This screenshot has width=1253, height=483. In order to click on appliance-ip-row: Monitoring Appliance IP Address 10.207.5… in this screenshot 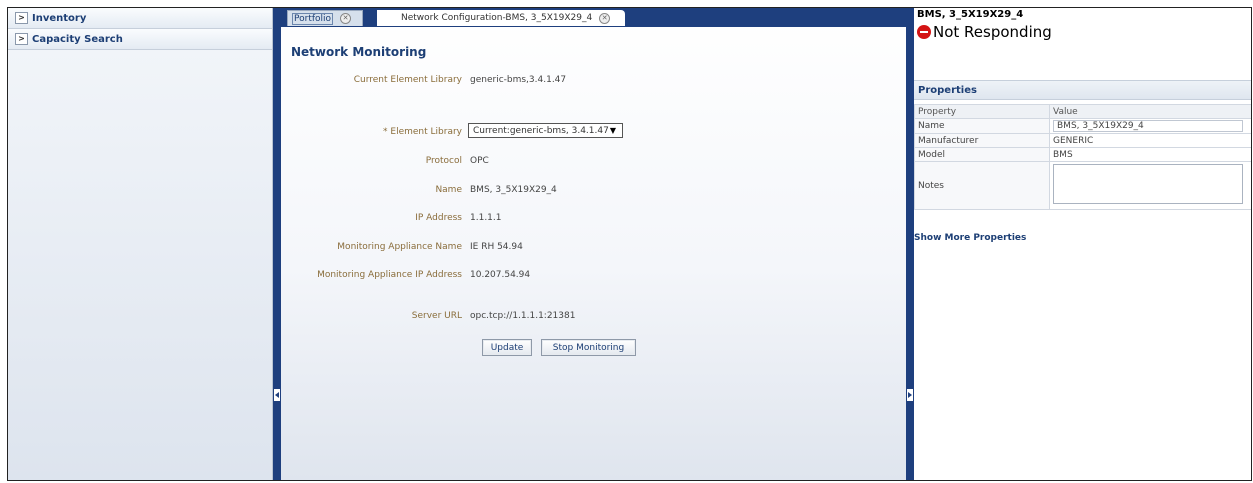, I will do `click(593, 277)`.